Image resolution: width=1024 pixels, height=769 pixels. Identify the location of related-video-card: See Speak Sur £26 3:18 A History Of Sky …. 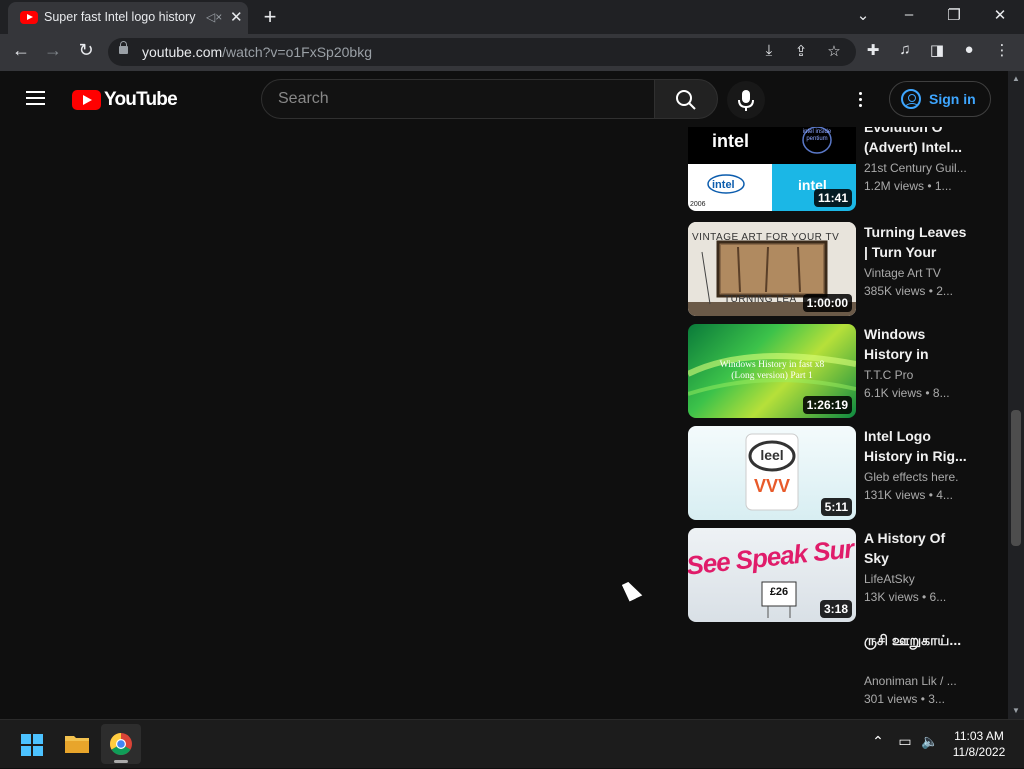
(833, 576).